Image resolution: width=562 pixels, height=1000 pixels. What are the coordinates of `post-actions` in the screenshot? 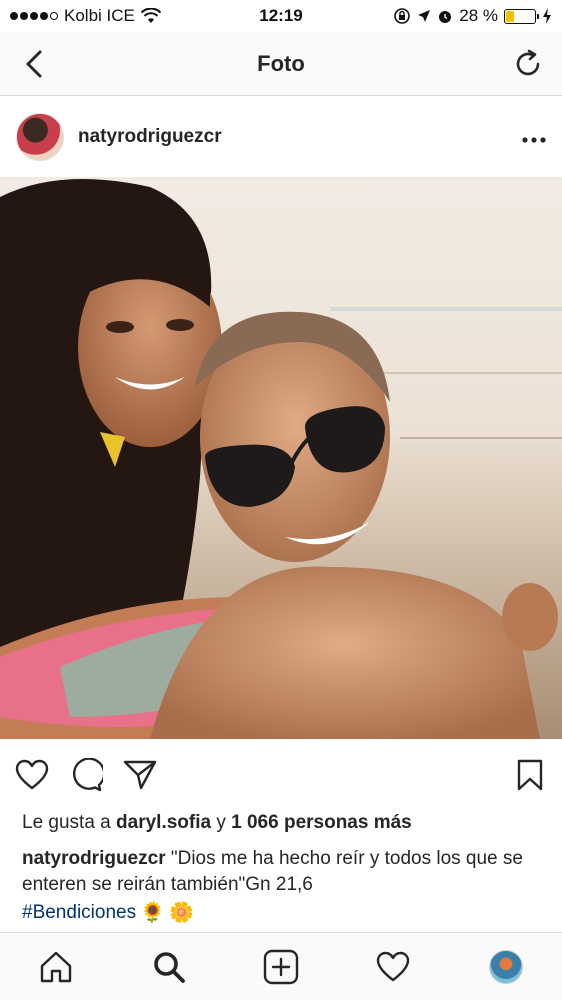 It's located at (281, 775).